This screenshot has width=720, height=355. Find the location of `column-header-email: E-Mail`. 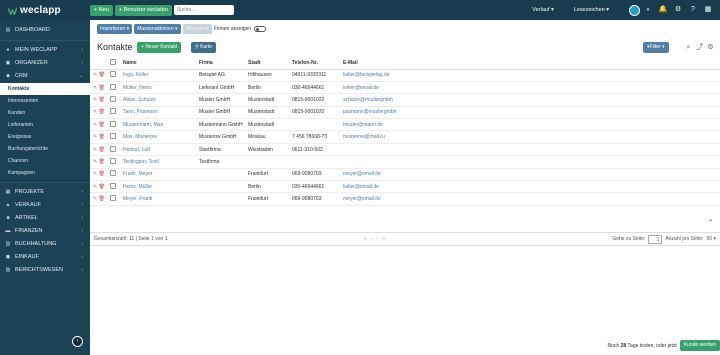

column-header-email: E-Mail is located at coordinates (531, 64).